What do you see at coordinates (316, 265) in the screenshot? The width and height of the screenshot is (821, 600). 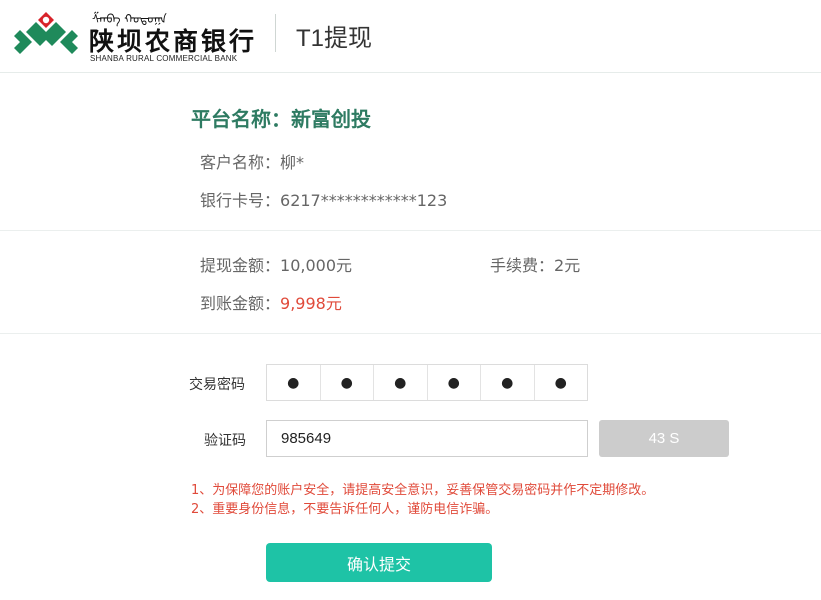 I see `withdraw-amount-value: 10,000元` at bounding box center [316, 265].